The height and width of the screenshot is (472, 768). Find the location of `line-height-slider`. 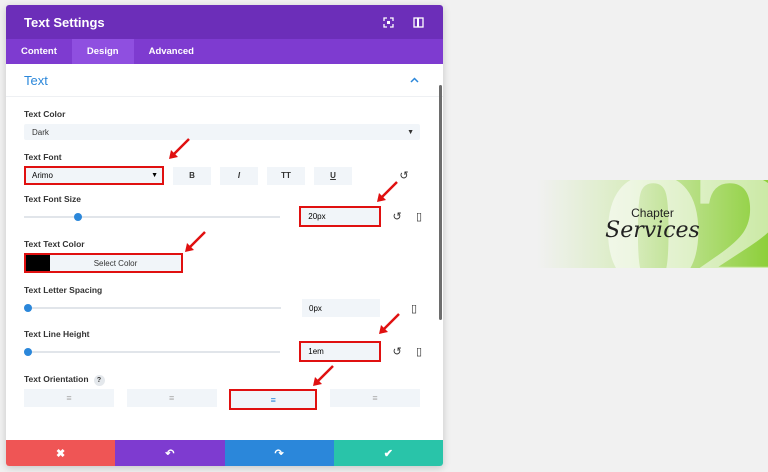

line-height-slider is located at coordinates (152, 352).